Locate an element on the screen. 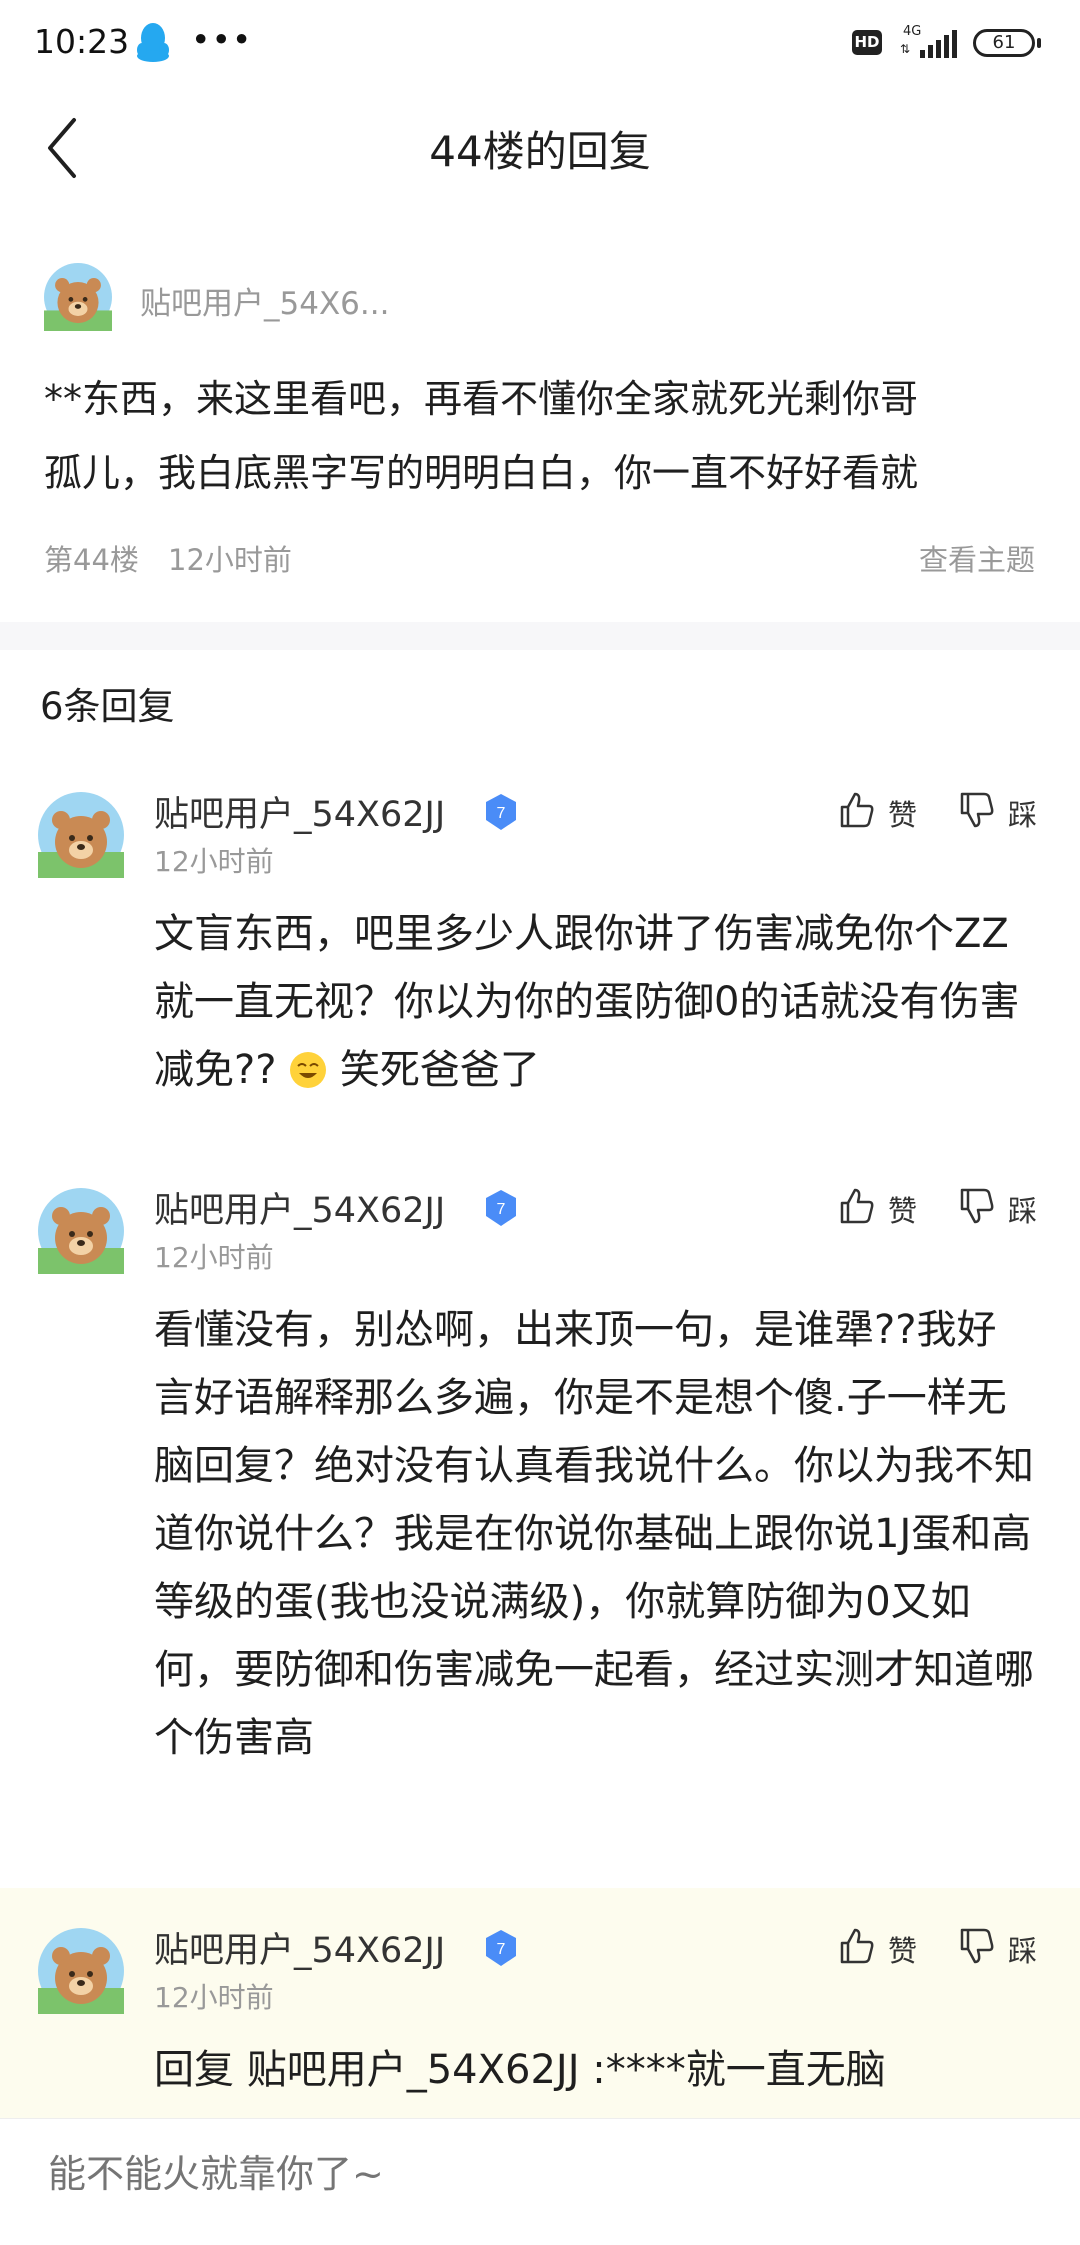  status-time: 10:23 is located at coordinates (82, 41).